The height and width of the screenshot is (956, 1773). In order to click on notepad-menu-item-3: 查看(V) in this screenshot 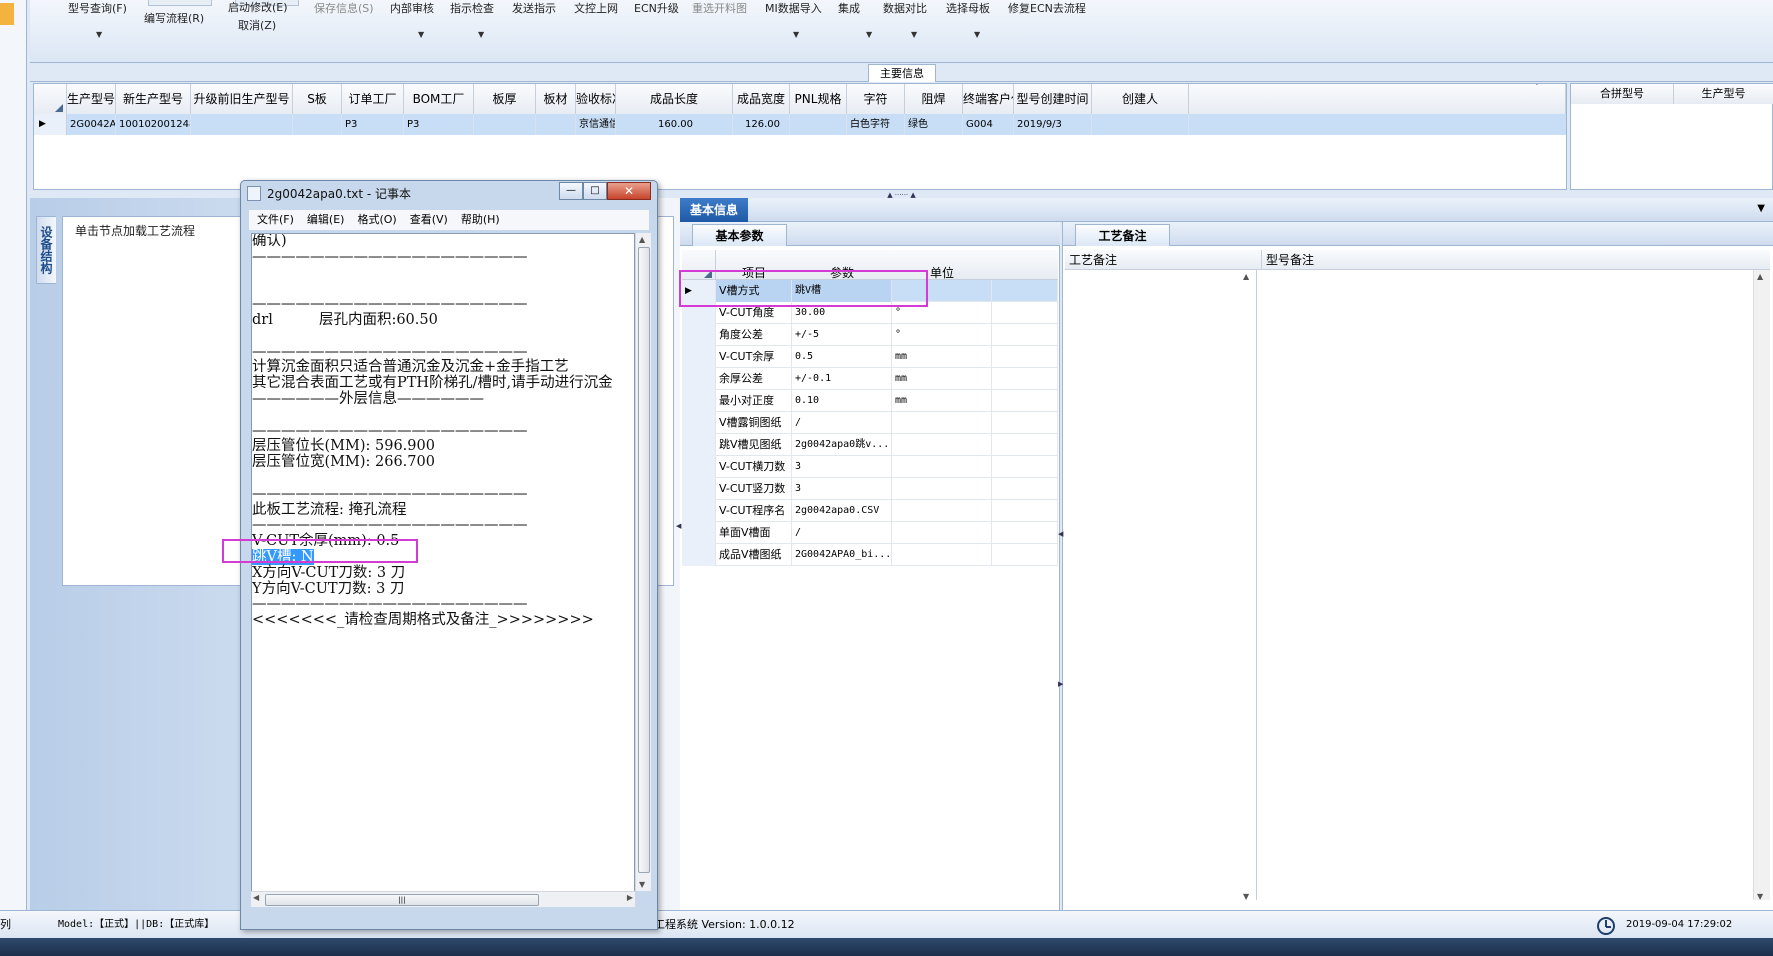, I will do `click(429, 219)`.